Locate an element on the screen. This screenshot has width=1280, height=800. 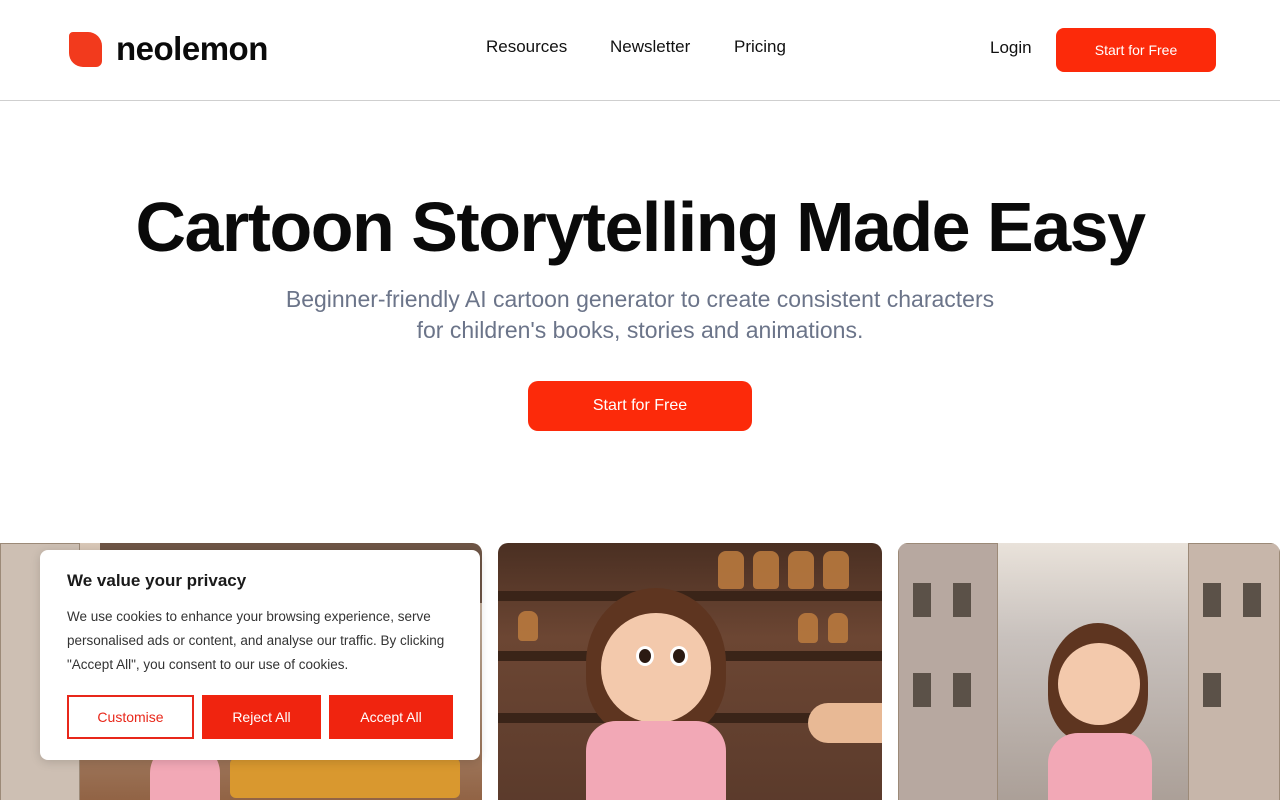
nav-item-newsletter: Newsletter is located at coordinates (650, 47).